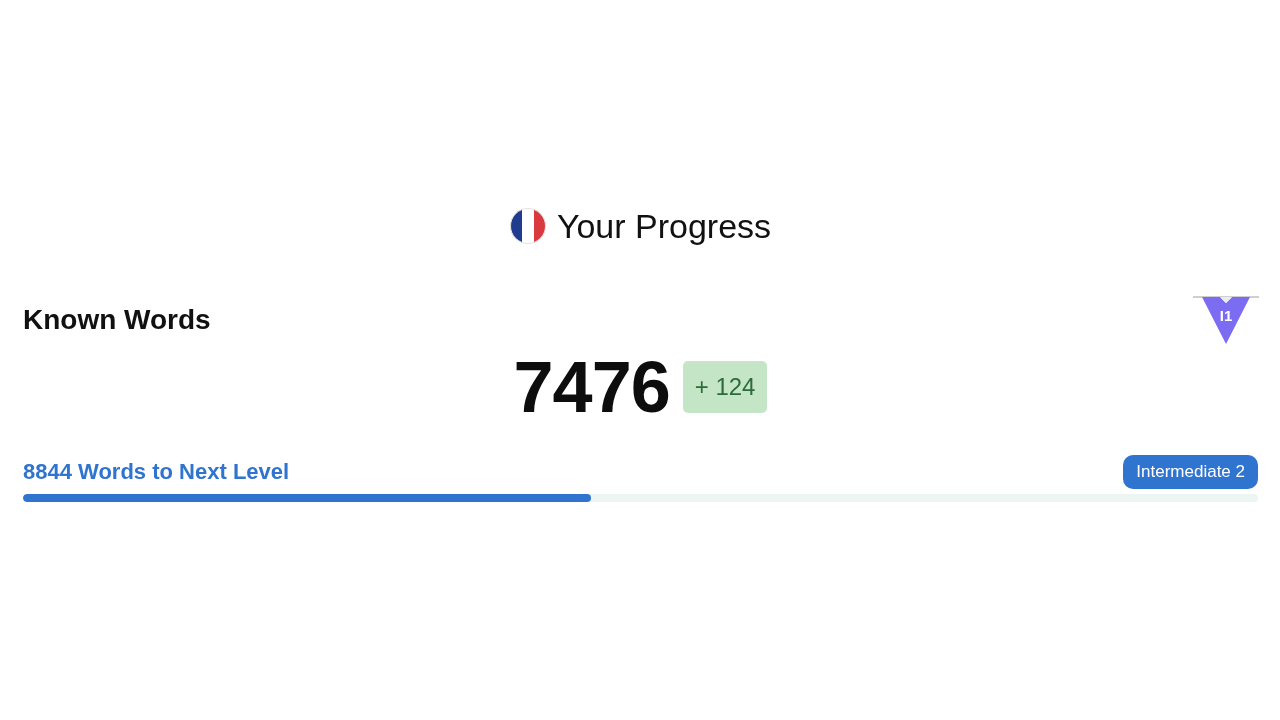 Image resolution: width=1280 pixels, height=720 pixels. I want to click on words-to-next-level: 8844 Words to Next Level, so click(156, 472).